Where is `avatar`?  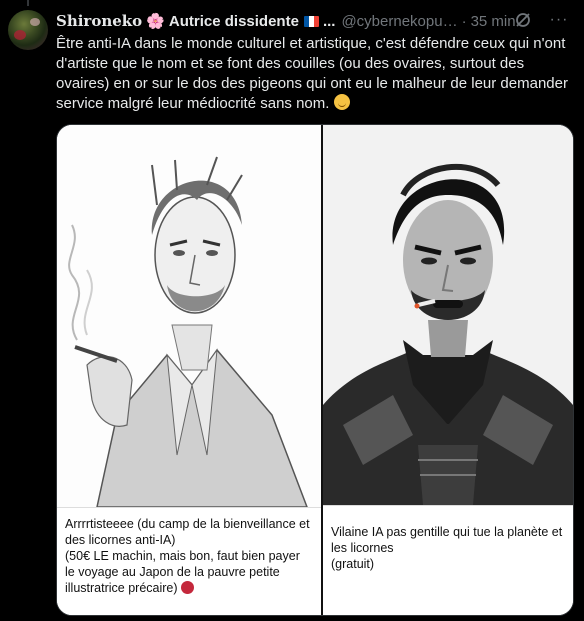
avatar is located at coordinates (28, 30).